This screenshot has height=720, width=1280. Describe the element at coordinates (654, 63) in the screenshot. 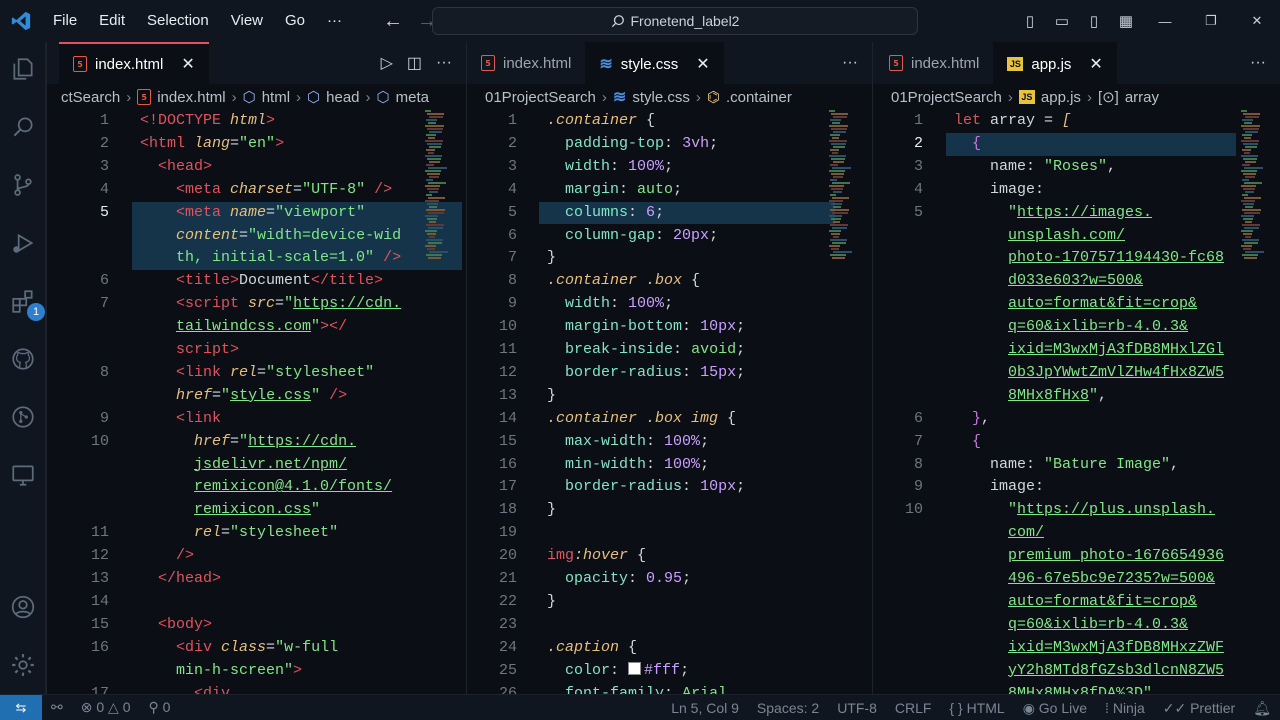

I see `tab-style-css: ≋ style.css ✕` at that location.